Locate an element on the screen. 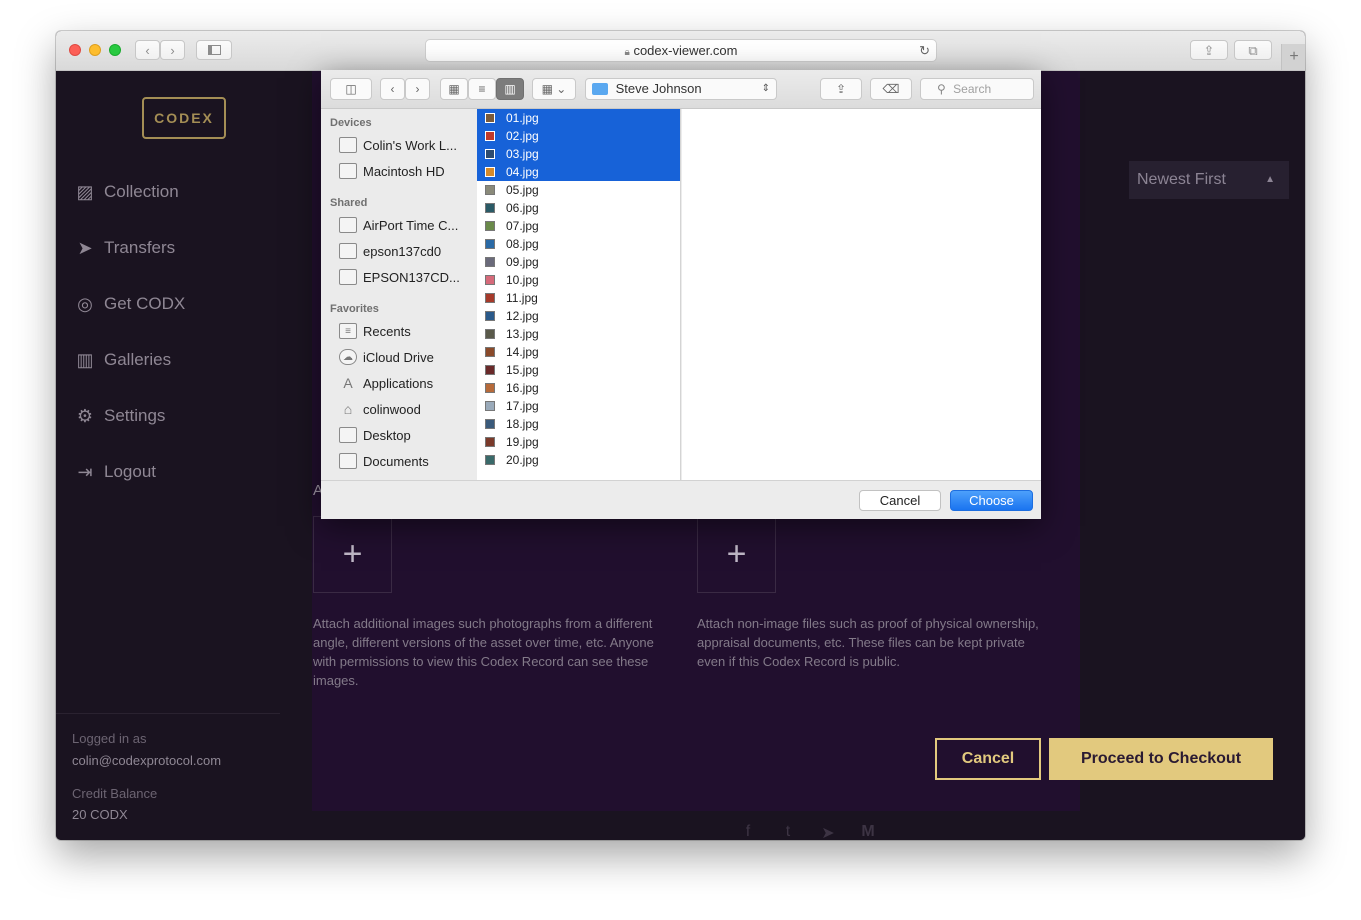 Image resolution: width=1361 pixels, height=920 pixels. add-images-button: + is located at coordinates (352, 554).